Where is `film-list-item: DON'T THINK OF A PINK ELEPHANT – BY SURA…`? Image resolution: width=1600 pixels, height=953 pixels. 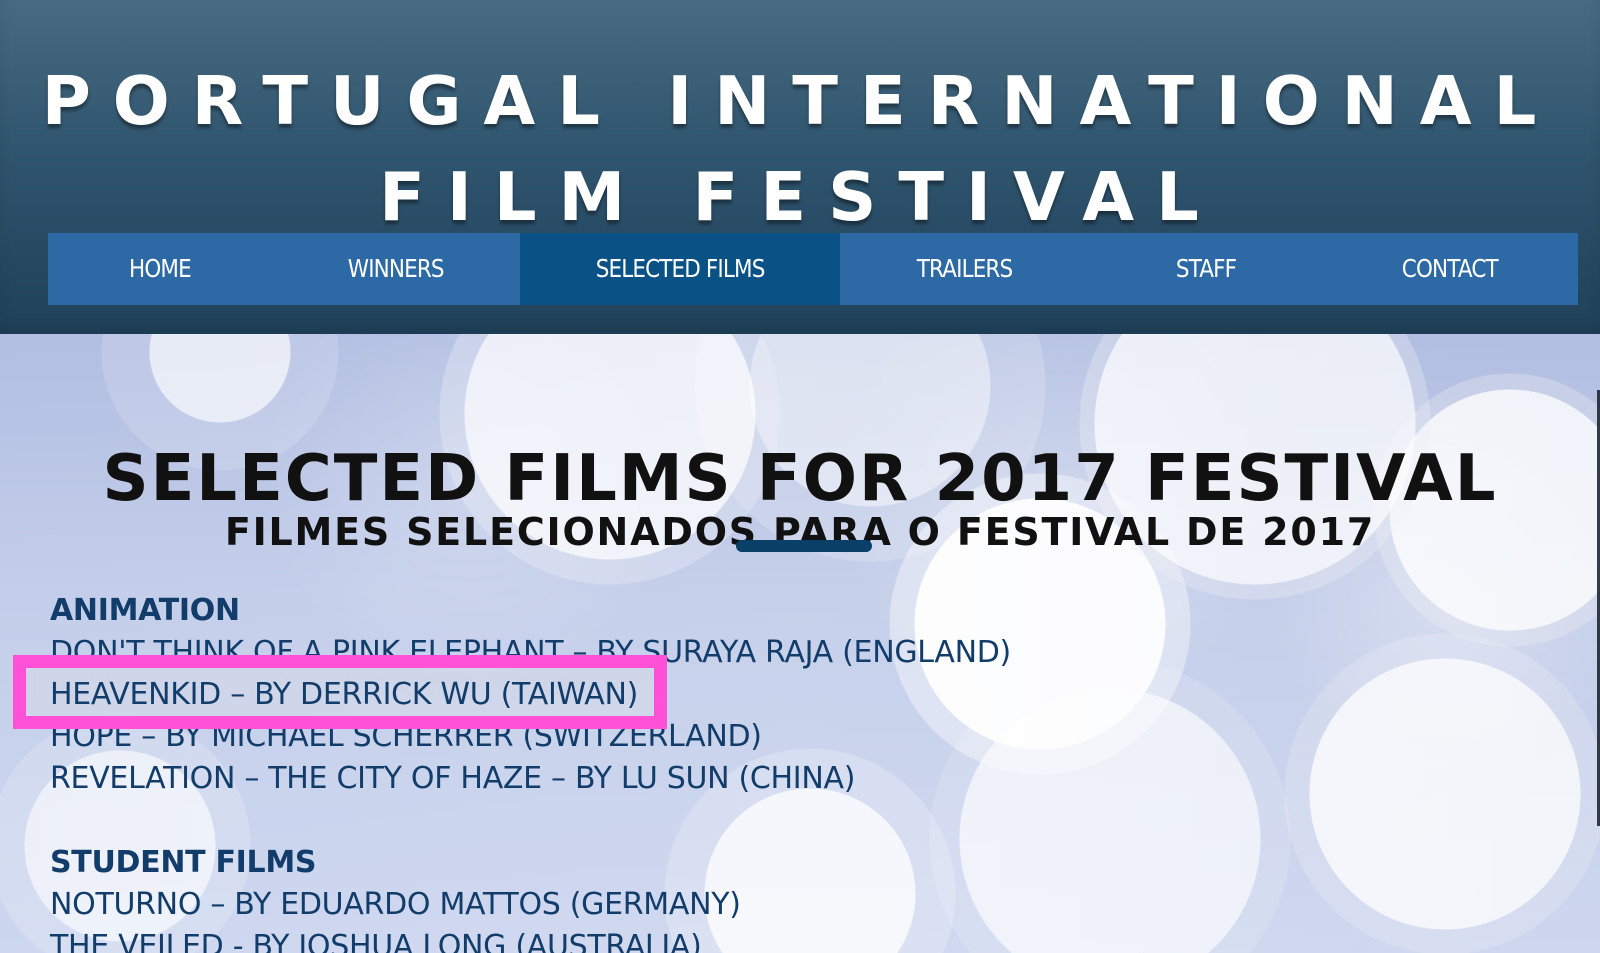 film-list-item: DON'T THINK OF A PINK ELEPHANT – BY SURA… is located at coordinates (530, 652).